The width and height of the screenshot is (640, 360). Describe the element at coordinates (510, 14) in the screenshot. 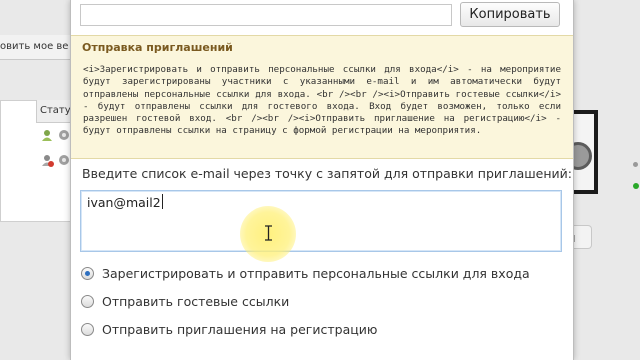

I see `copy-button: Копировать` at that location.